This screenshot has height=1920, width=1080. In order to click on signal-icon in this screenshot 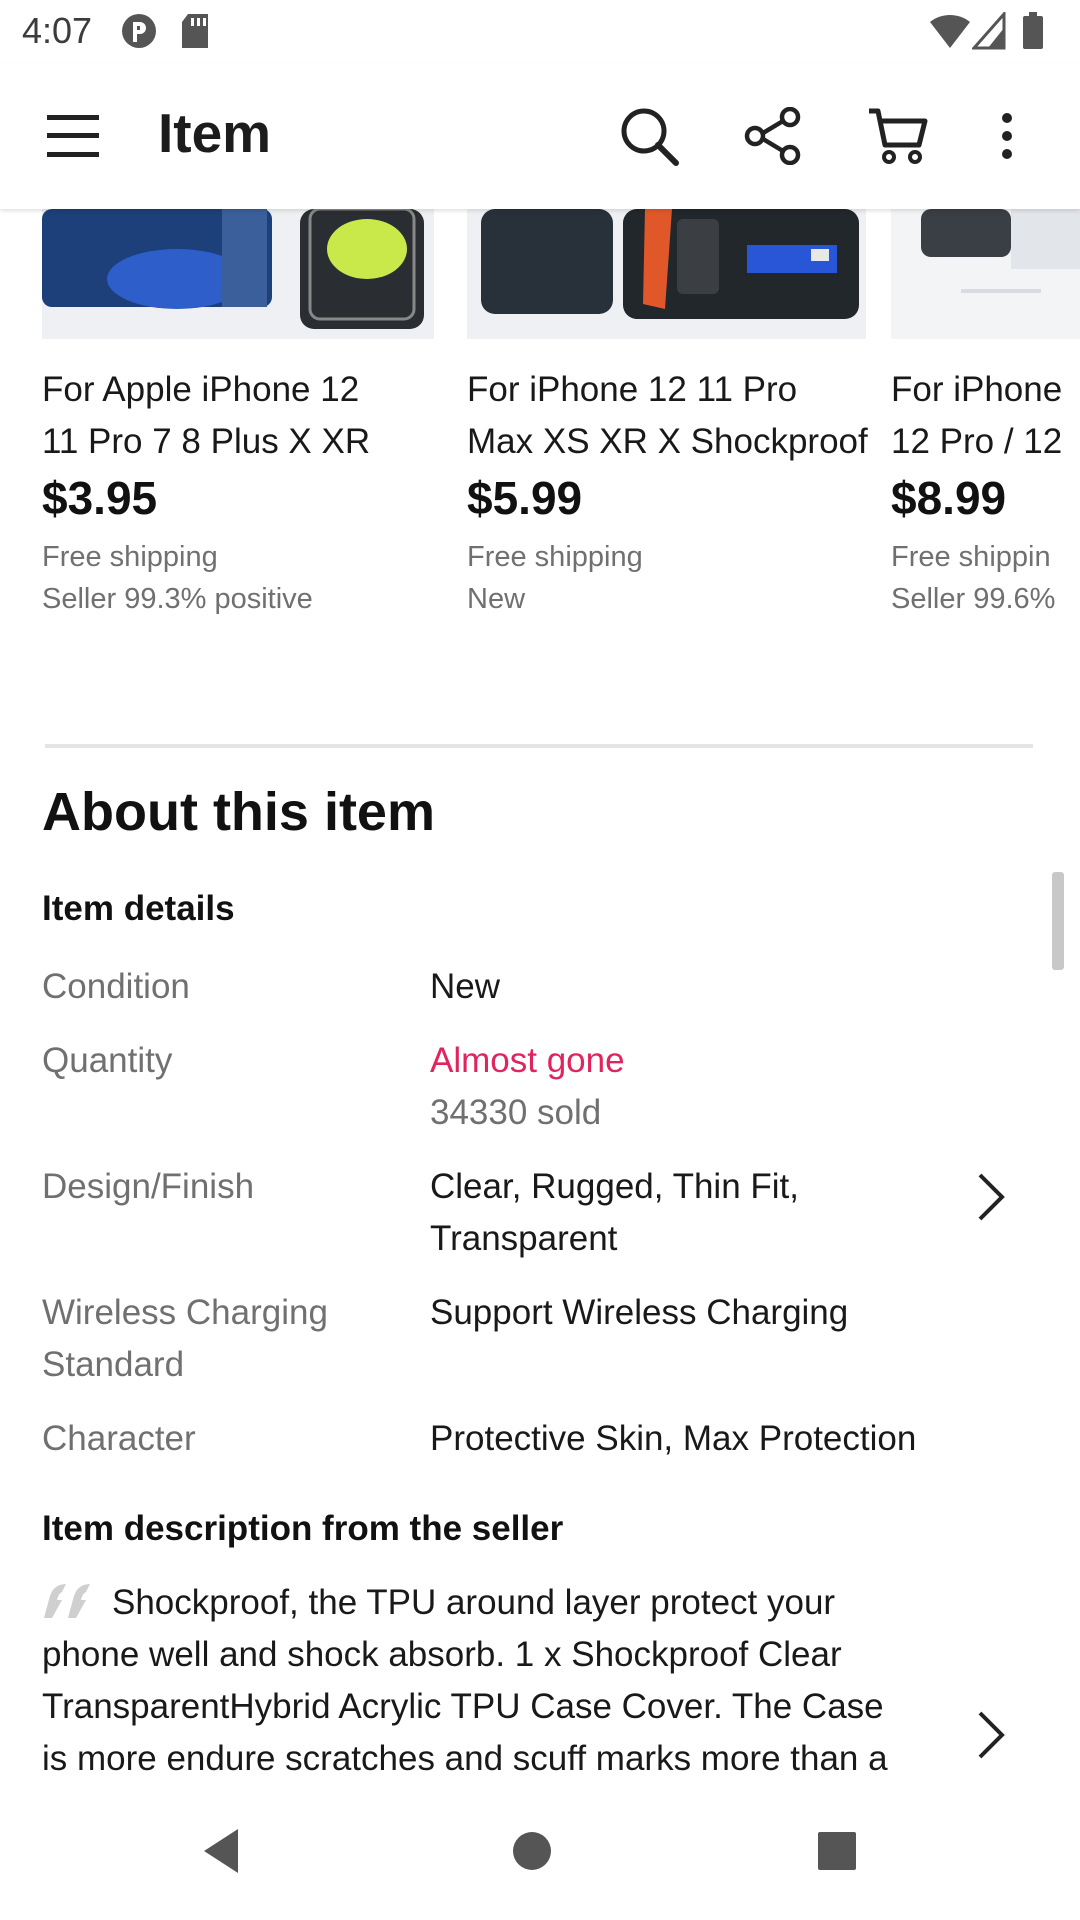, I will do `click(988, 32)`.